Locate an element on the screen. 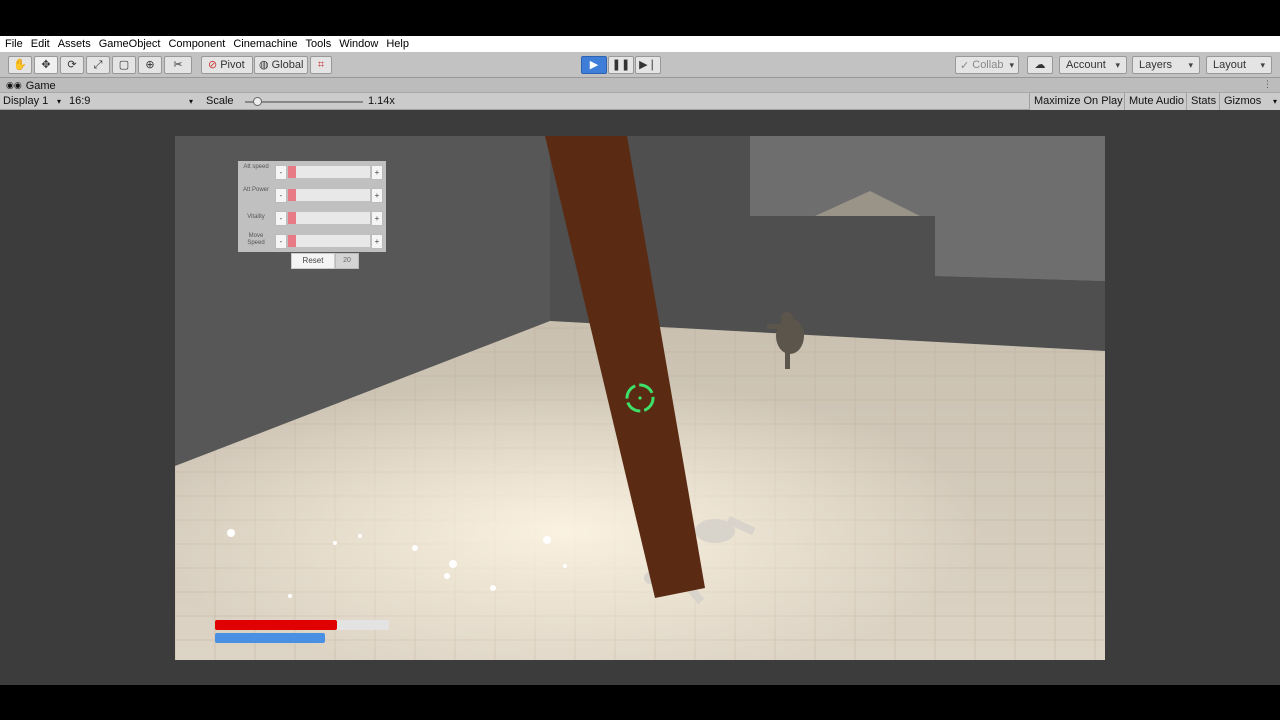  rotate-icon: ⟳ is located at coordinates (72, 64).